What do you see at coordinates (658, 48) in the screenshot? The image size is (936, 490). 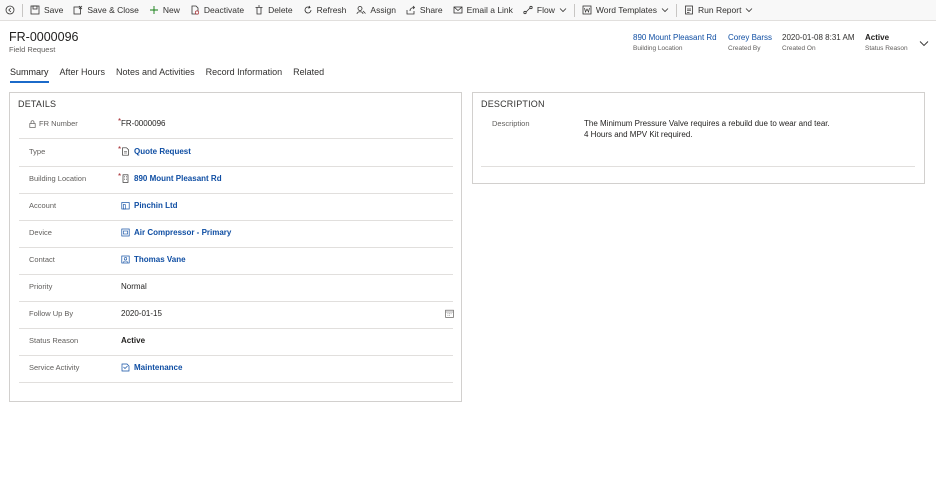 I see `header-building-location-label: Building Location` at bounding box center [658, 48].